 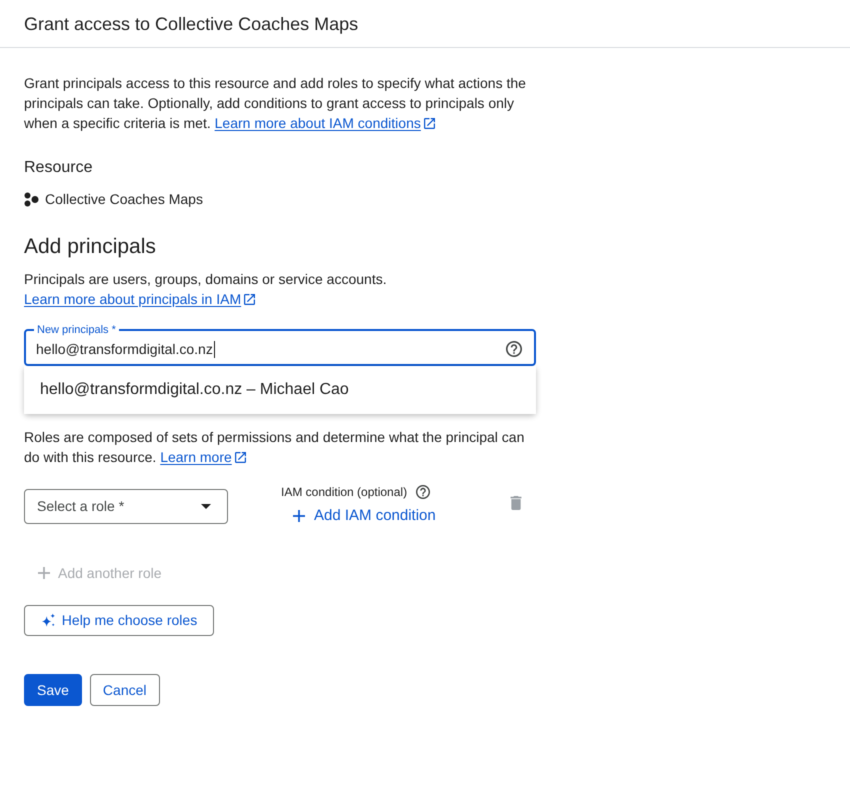 I want to click on intro-text: Grant principals access to this resource and add roles to specify what actions the principals can take. Optionally, add conditions to grant access to principals only when a specific criteria is met. Learn more about IAM conditions, so click(x=275, y=103).